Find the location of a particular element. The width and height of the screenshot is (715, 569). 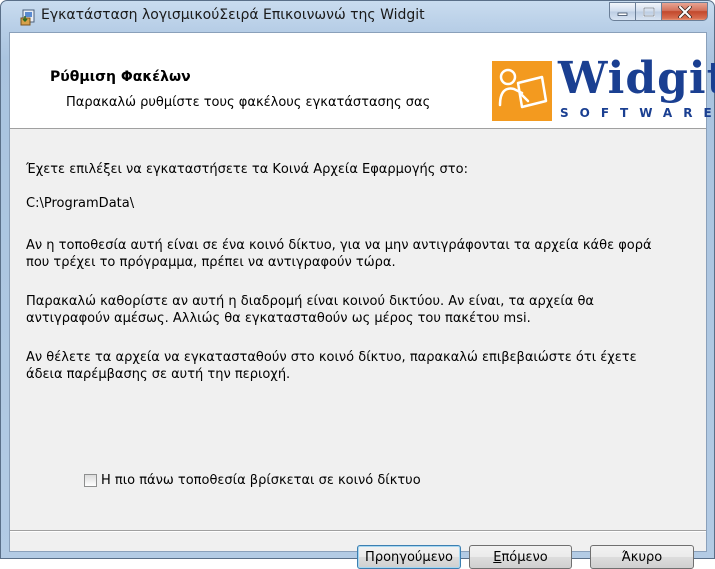

widgit-logo-software: SOFTWARE is located at coordinates (637, 113).